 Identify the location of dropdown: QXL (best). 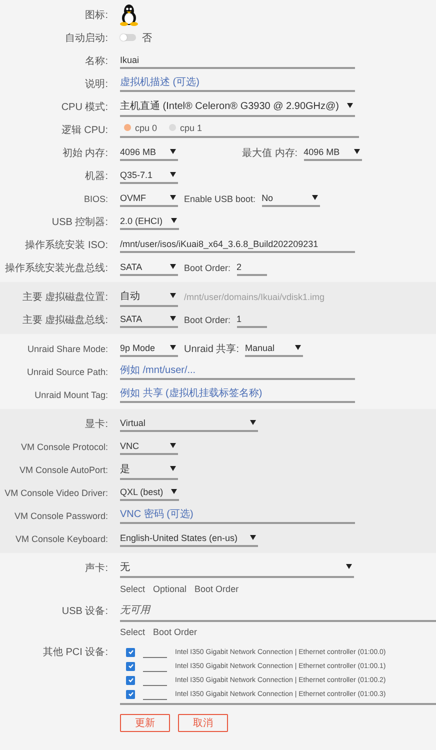
(150, 492).